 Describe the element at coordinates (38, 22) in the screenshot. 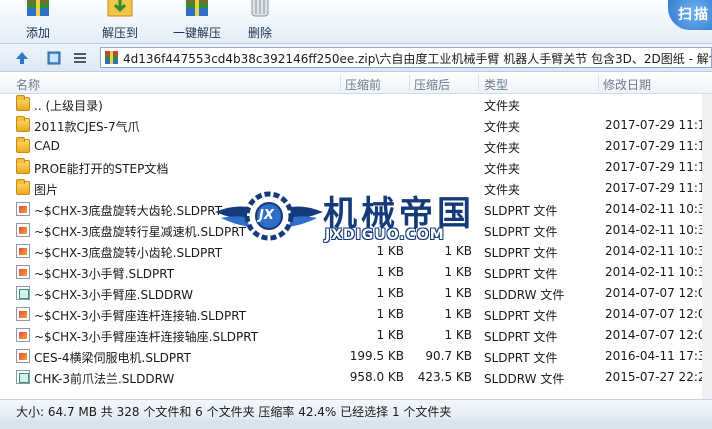

I see `add-button: 添加` at that location.